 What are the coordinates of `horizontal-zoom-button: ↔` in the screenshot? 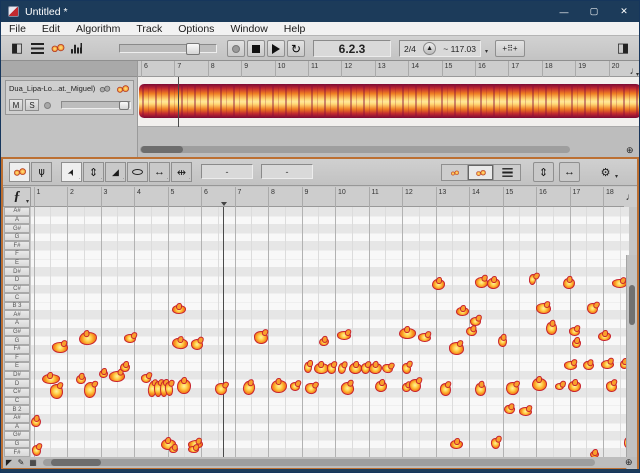 It's located at (569, 172).